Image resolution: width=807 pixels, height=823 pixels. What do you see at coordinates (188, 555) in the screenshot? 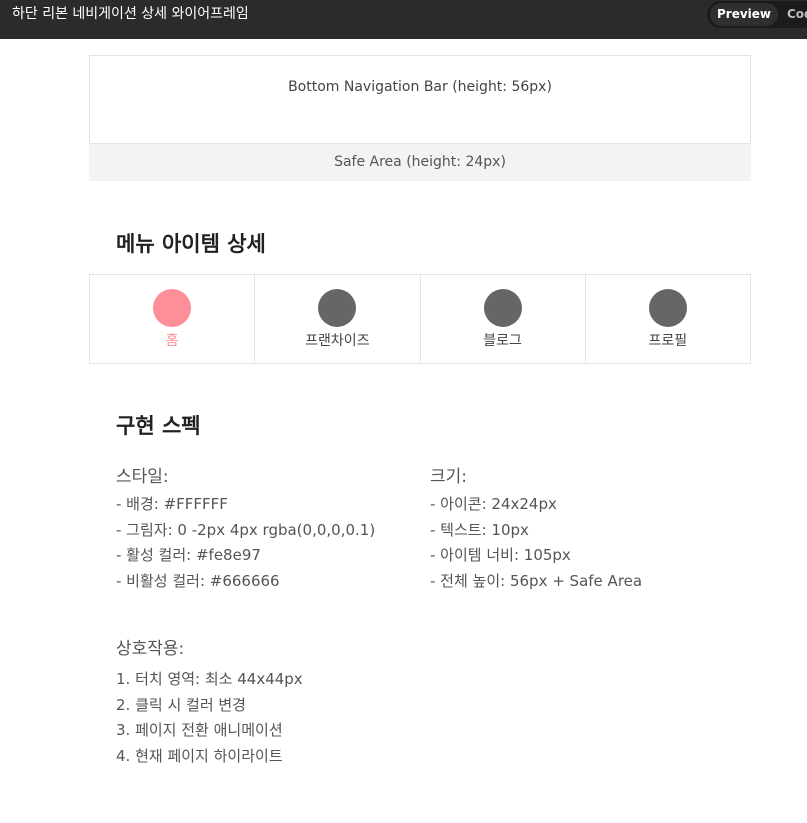
I see `list-item: - 활성 컬러: #fe8e97` at bounding box center [188, 555].